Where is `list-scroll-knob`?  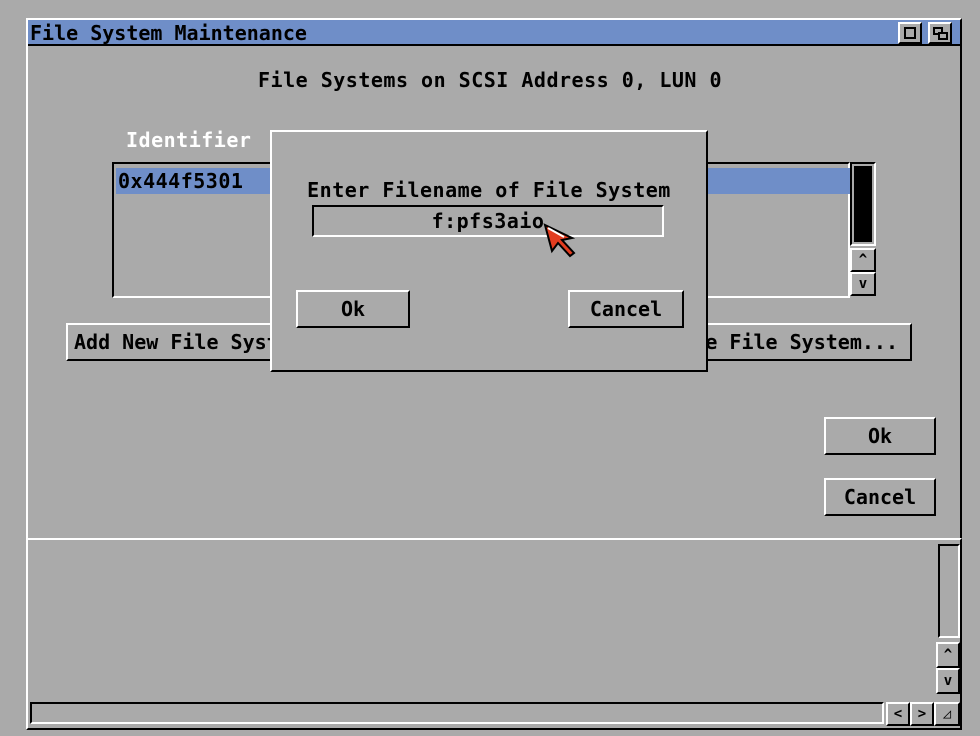
list-scroll-knob is located at coordinates (863, 204).